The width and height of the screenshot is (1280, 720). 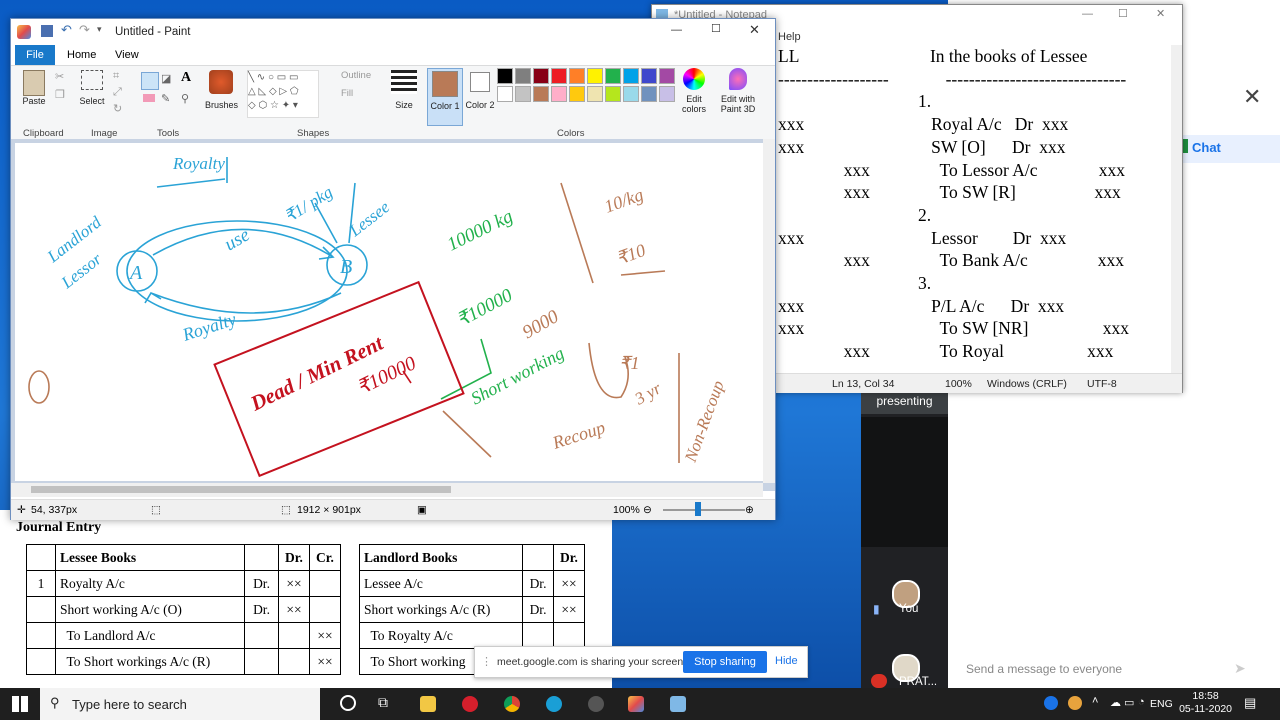 What do you see at coordinates (92, 88) in the screenshot?
I see `select-button: Select` at bounding box center [92, 88].